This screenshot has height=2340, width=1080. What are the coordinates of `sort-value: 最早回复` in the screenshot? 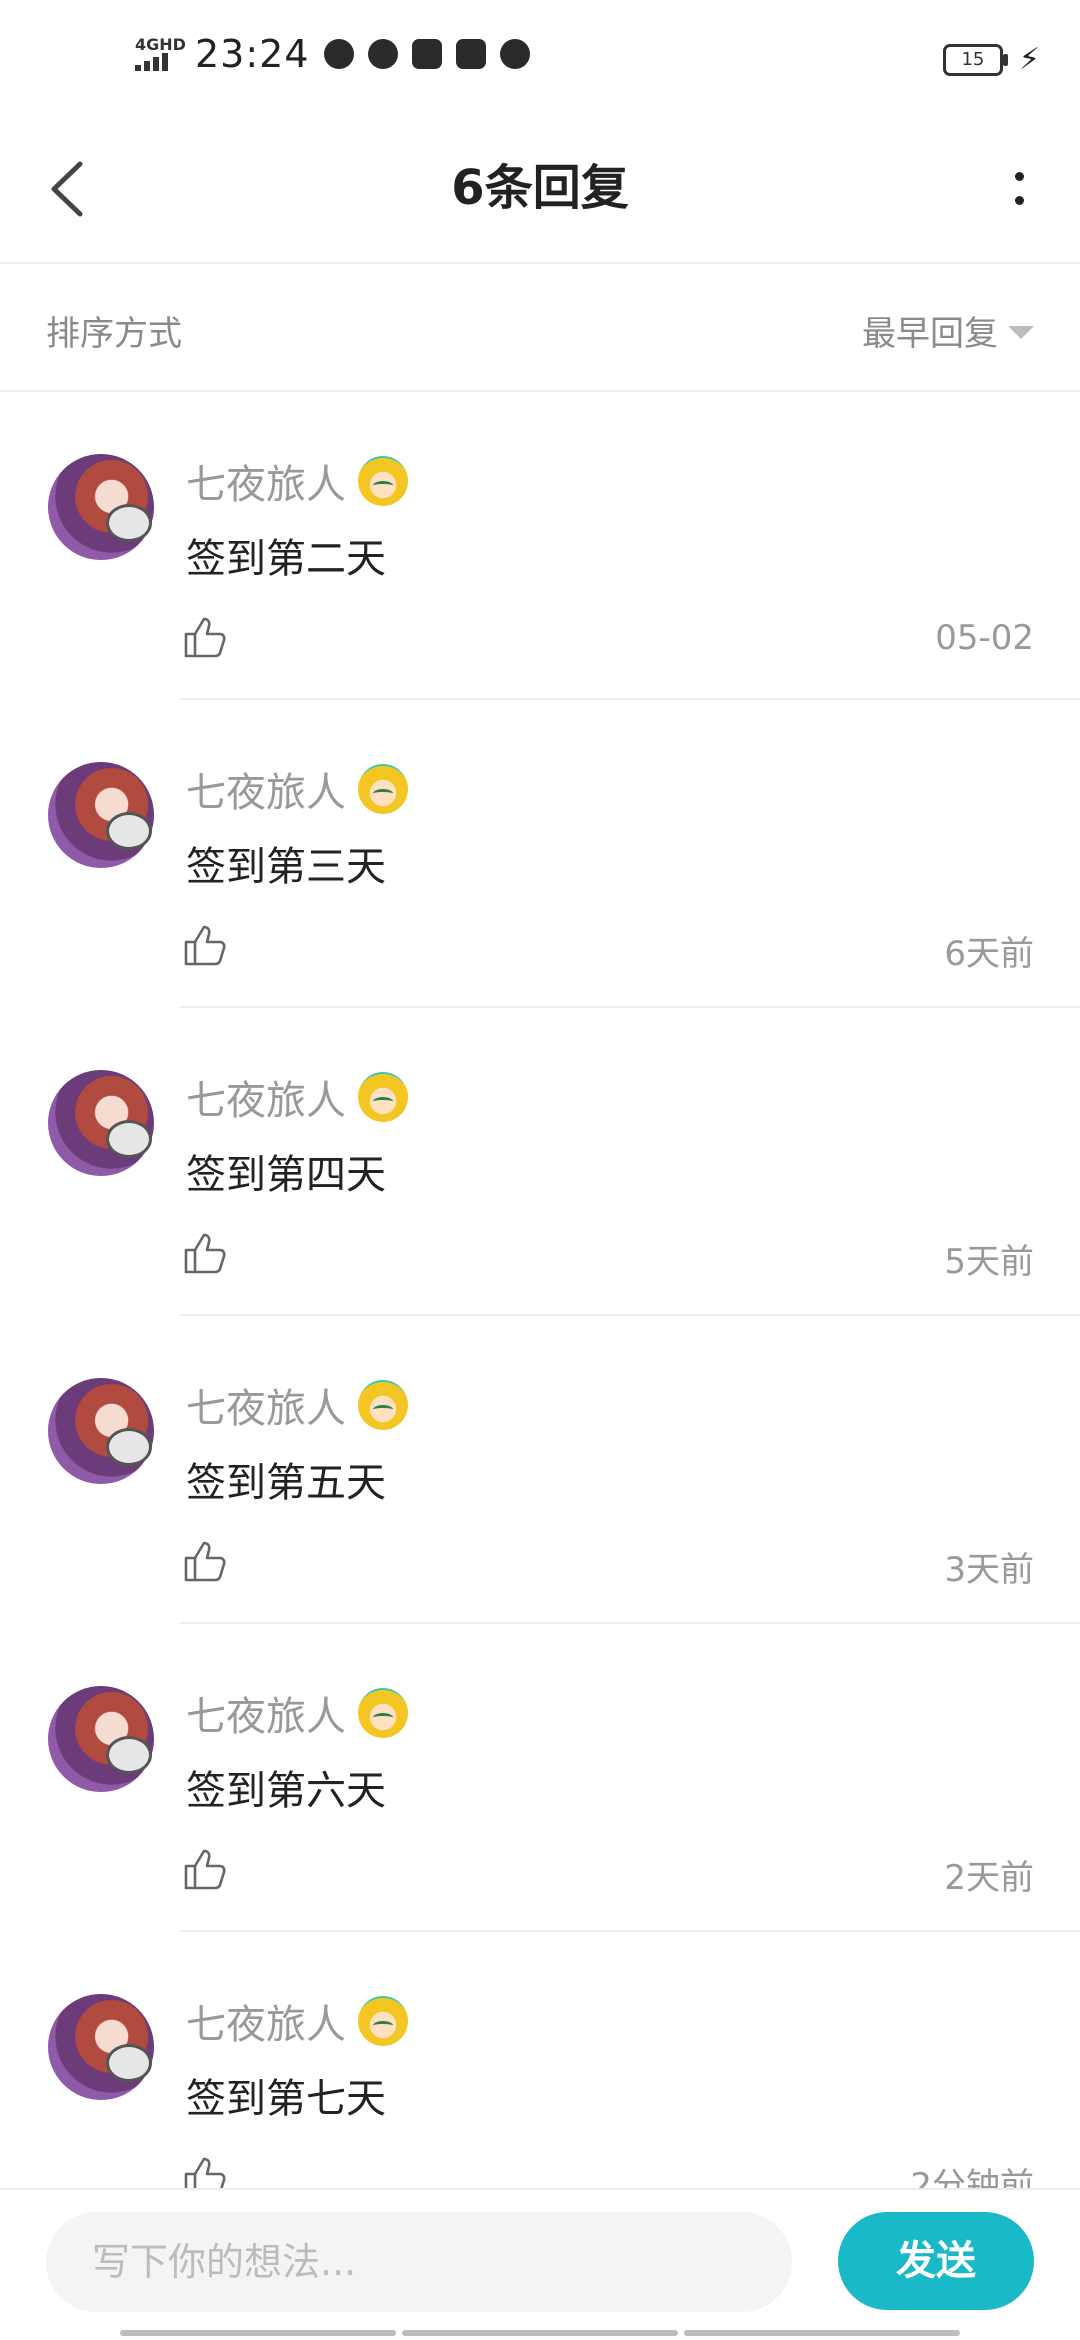 It's located at (930, 334).